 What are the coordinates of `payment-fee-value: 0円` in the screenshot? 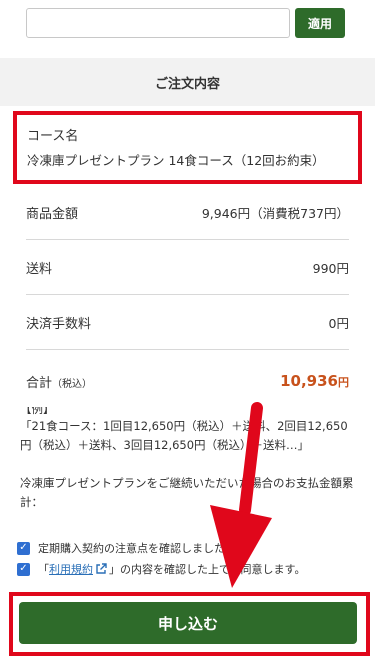 It's located at (338, 323).